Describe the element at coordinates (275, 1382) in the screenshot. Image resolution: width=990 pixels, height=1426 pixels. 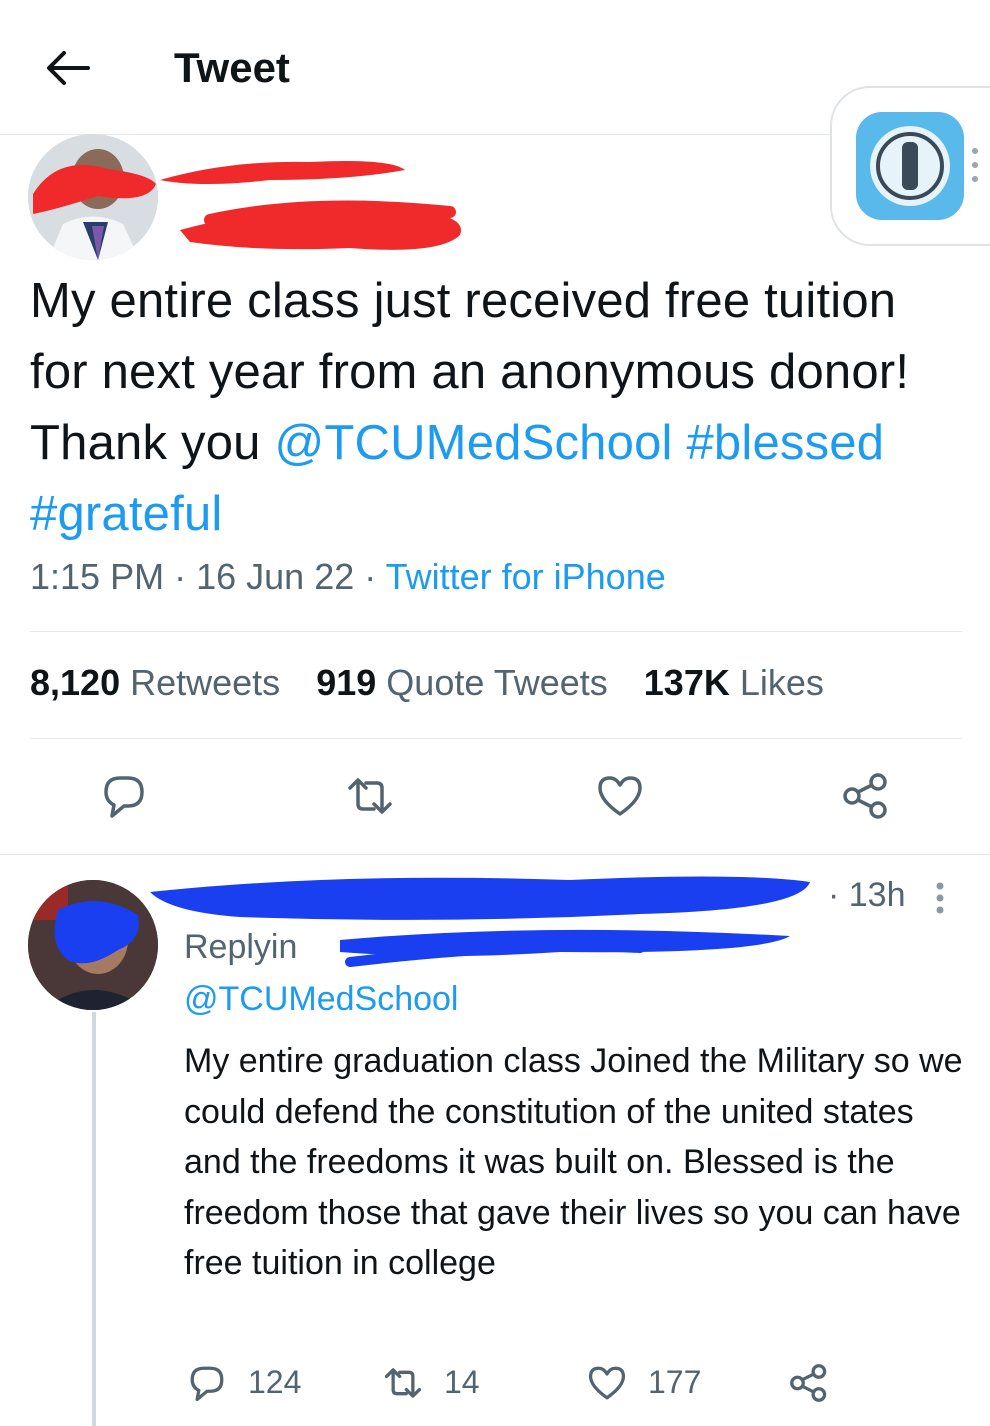
I see `reply-count: 124` at that location.